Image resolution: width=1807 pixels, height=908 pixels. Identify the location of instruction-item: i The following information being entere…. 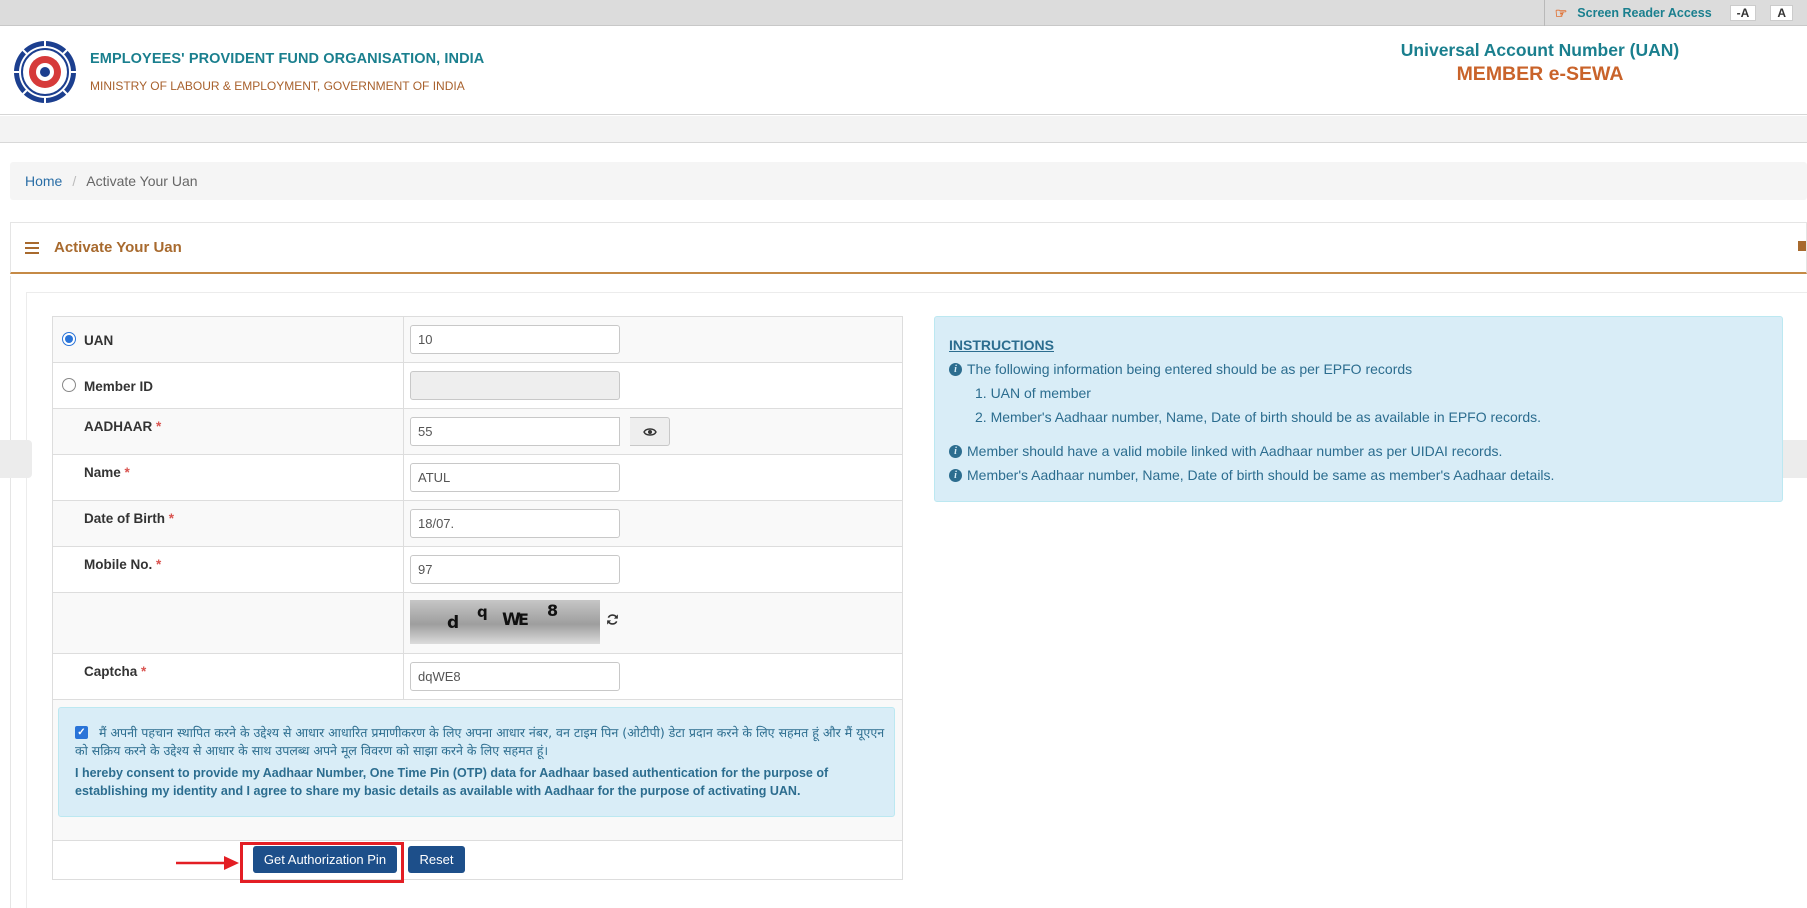
(1180, 369).